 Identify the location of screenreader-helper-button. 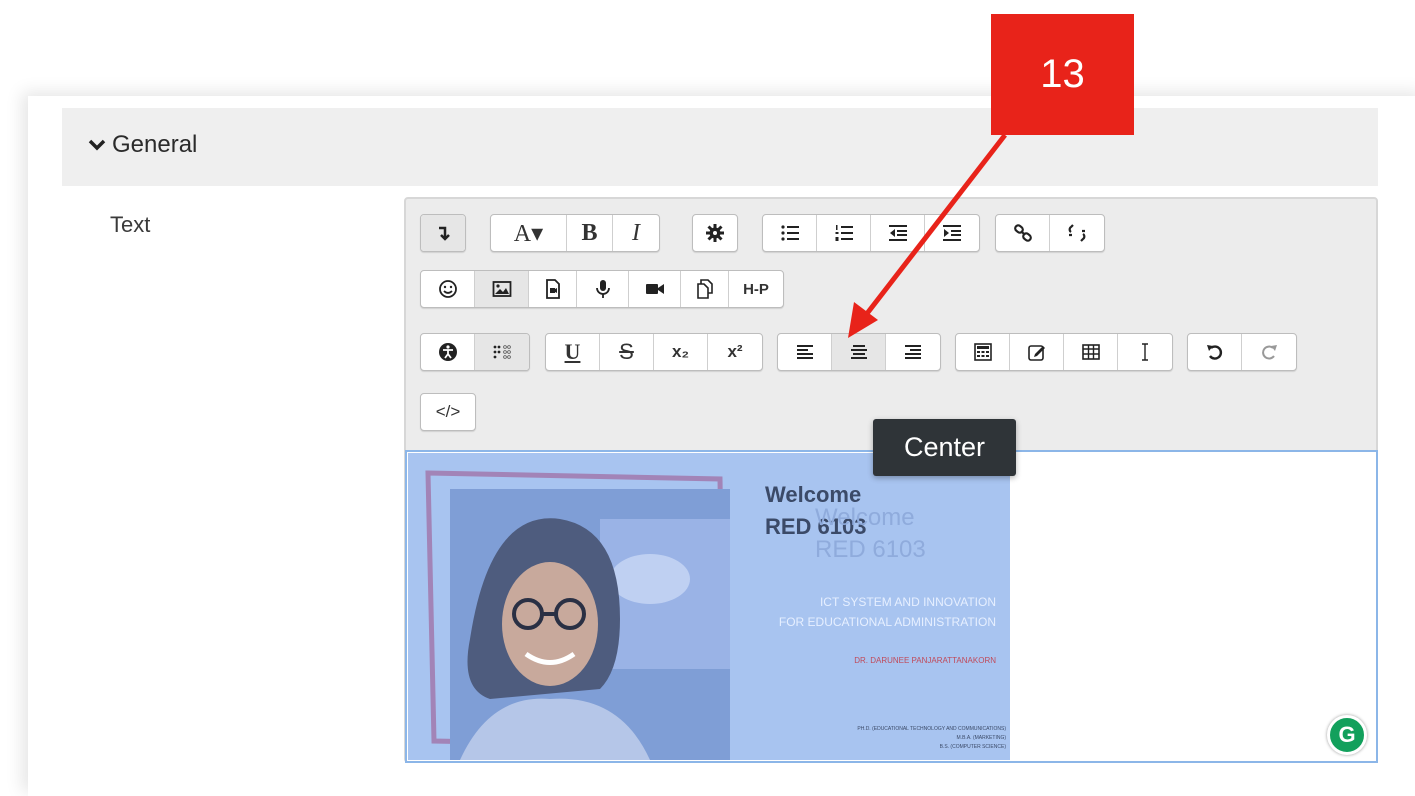
(502, 352).